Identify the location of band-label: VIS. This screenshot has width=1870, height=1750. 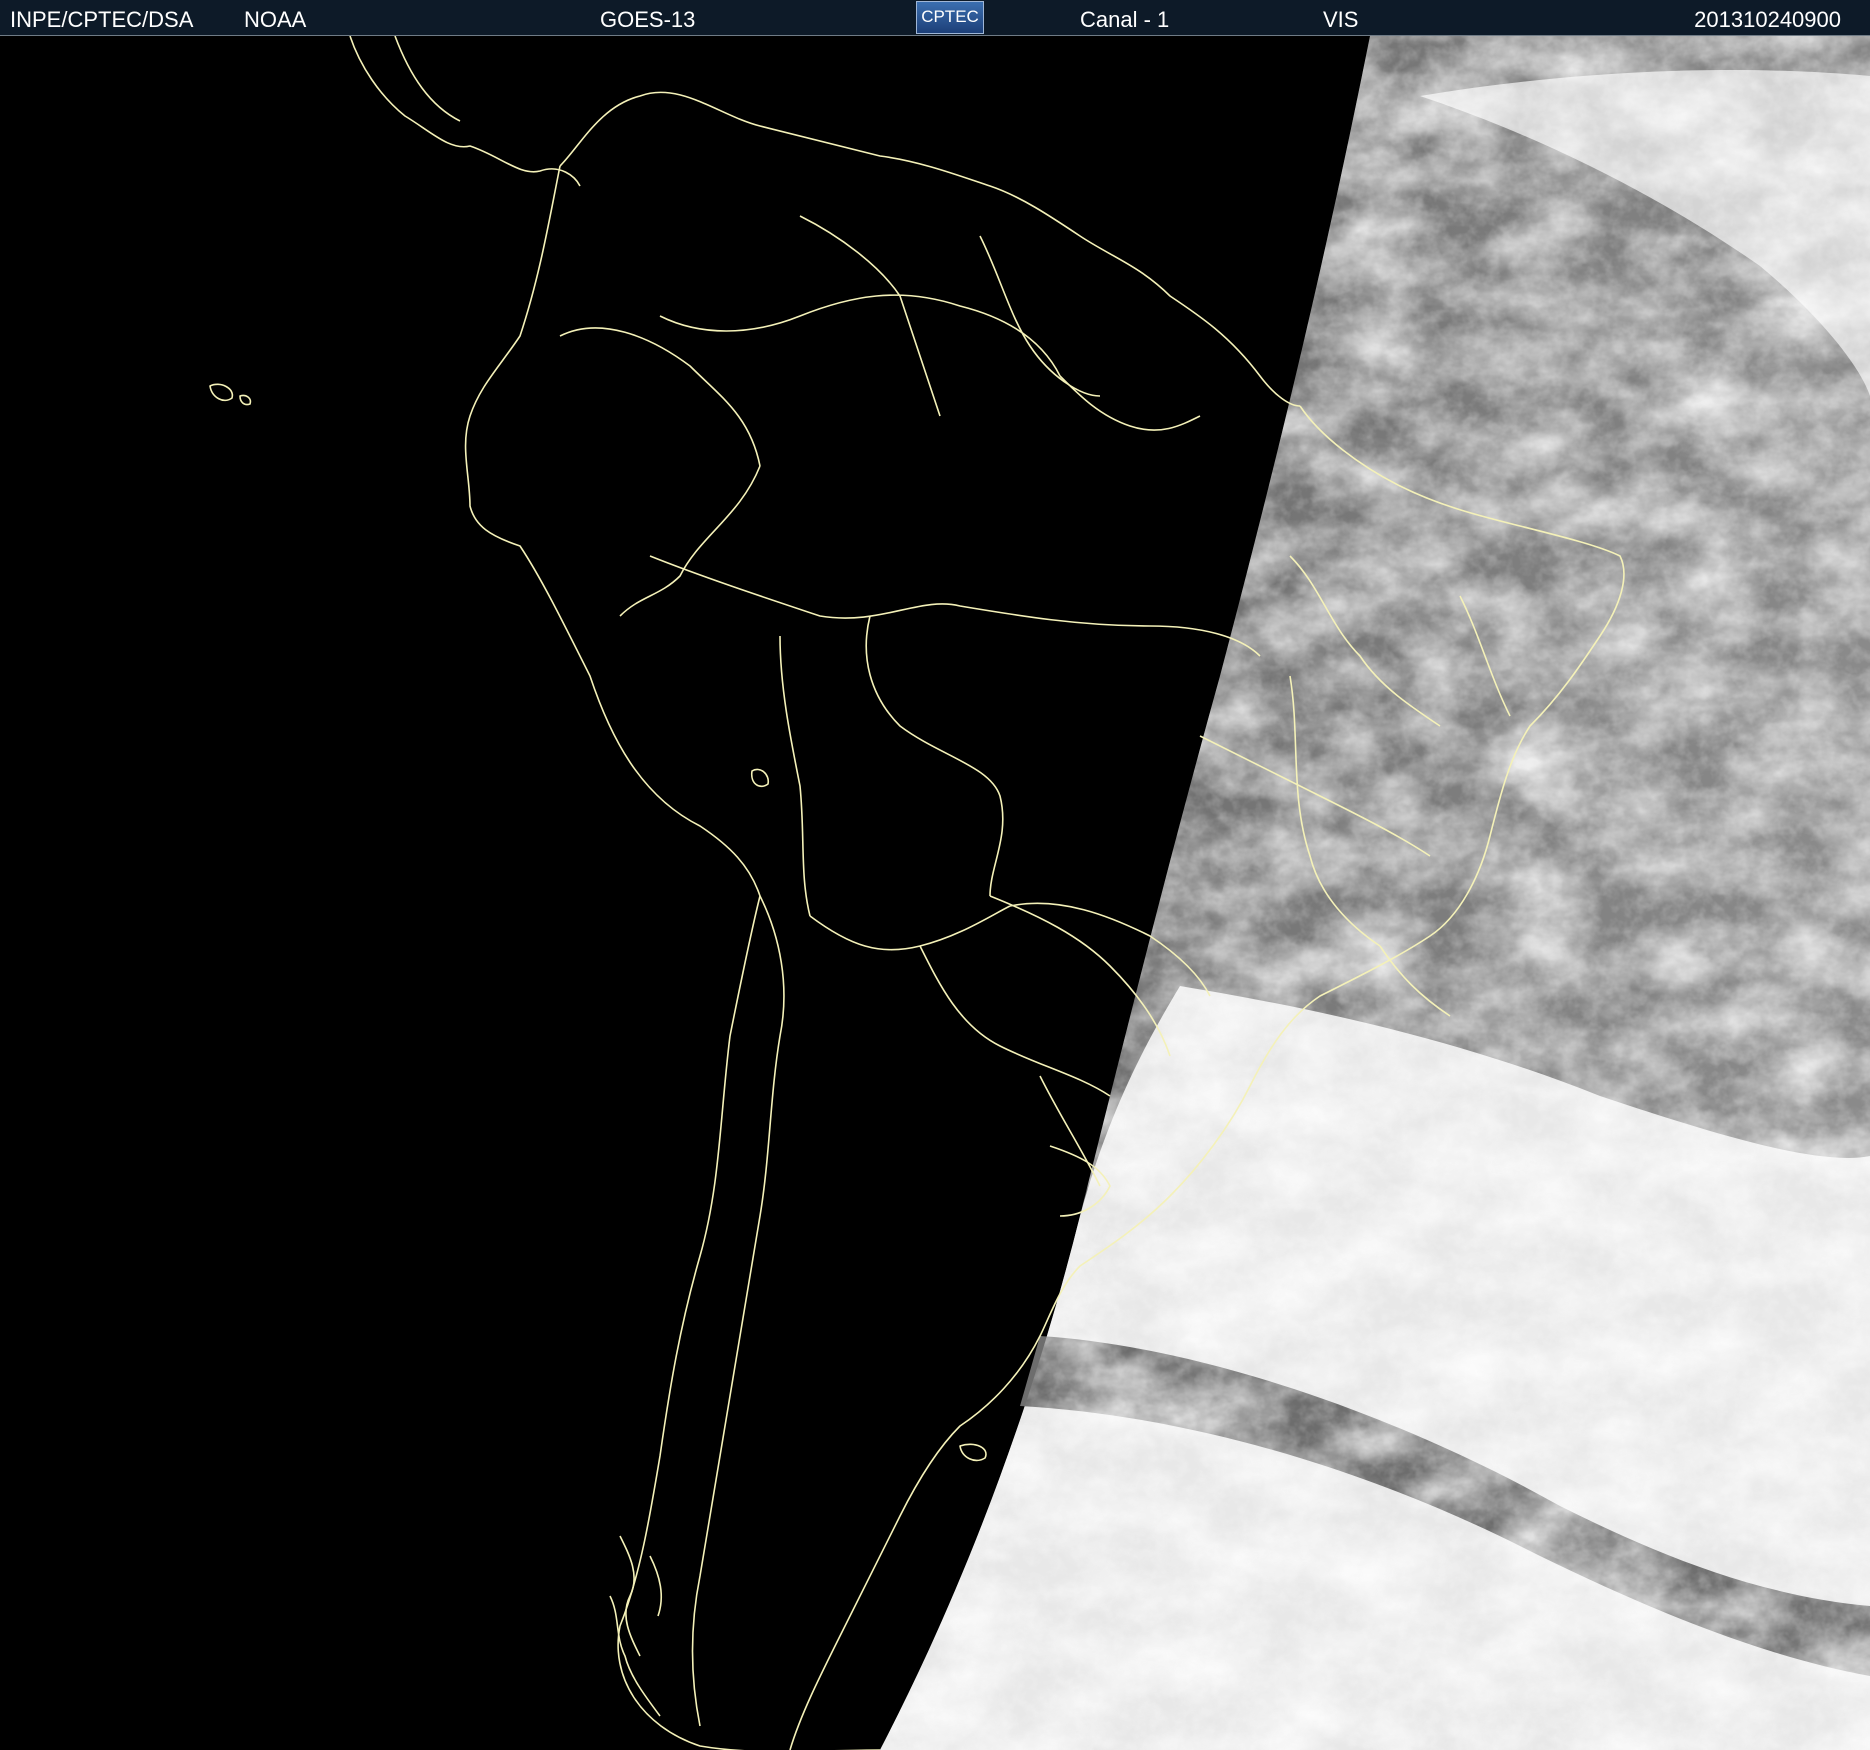
(1341, 19).